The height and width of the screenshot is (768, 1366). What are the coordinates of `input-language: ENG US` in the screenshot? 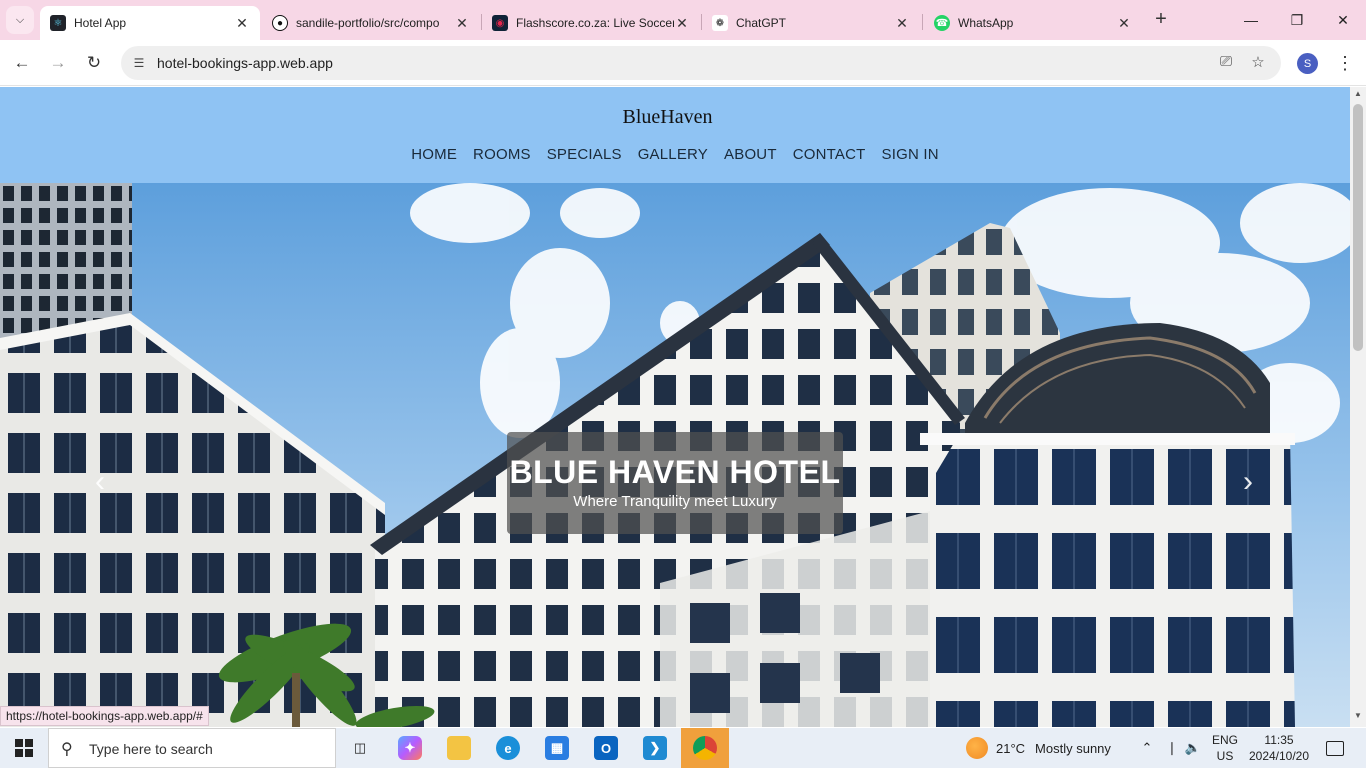 It's located at (1225, 748).